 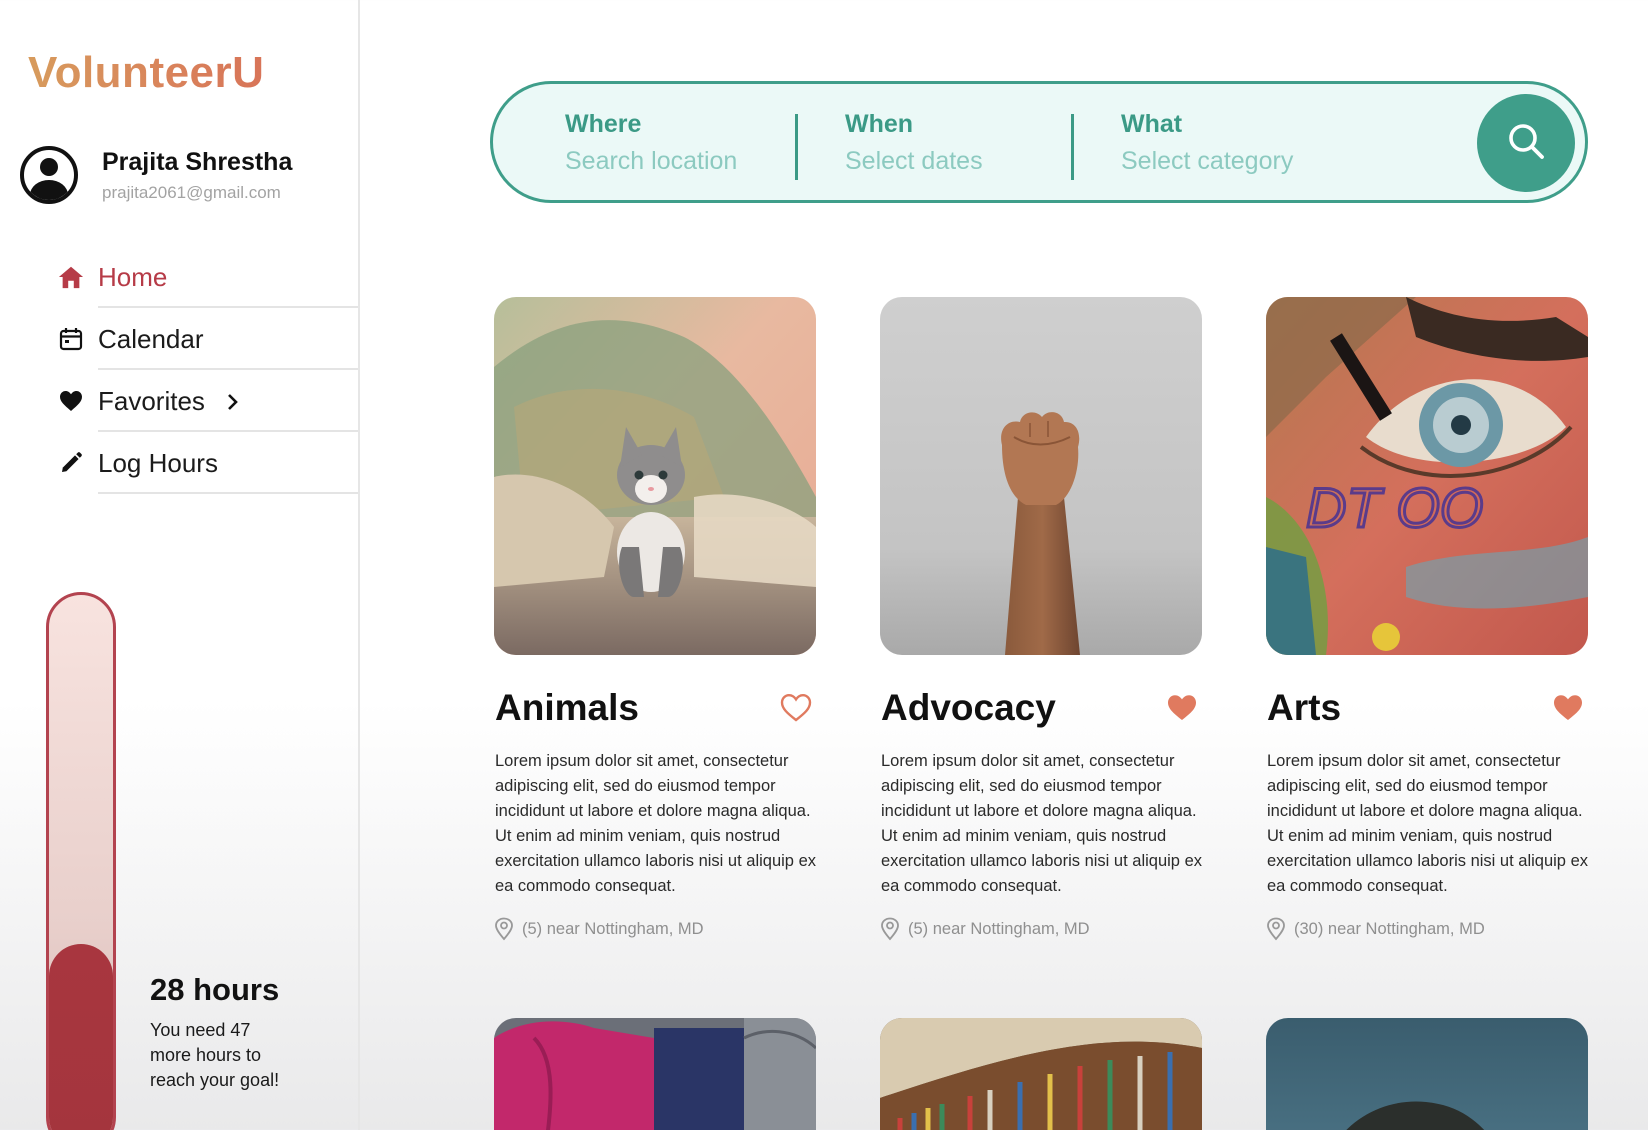 What do you see at coordinates (1041, 476) in the screenshot?
I see `advocacy-image` at bounding box center [1041, 476].